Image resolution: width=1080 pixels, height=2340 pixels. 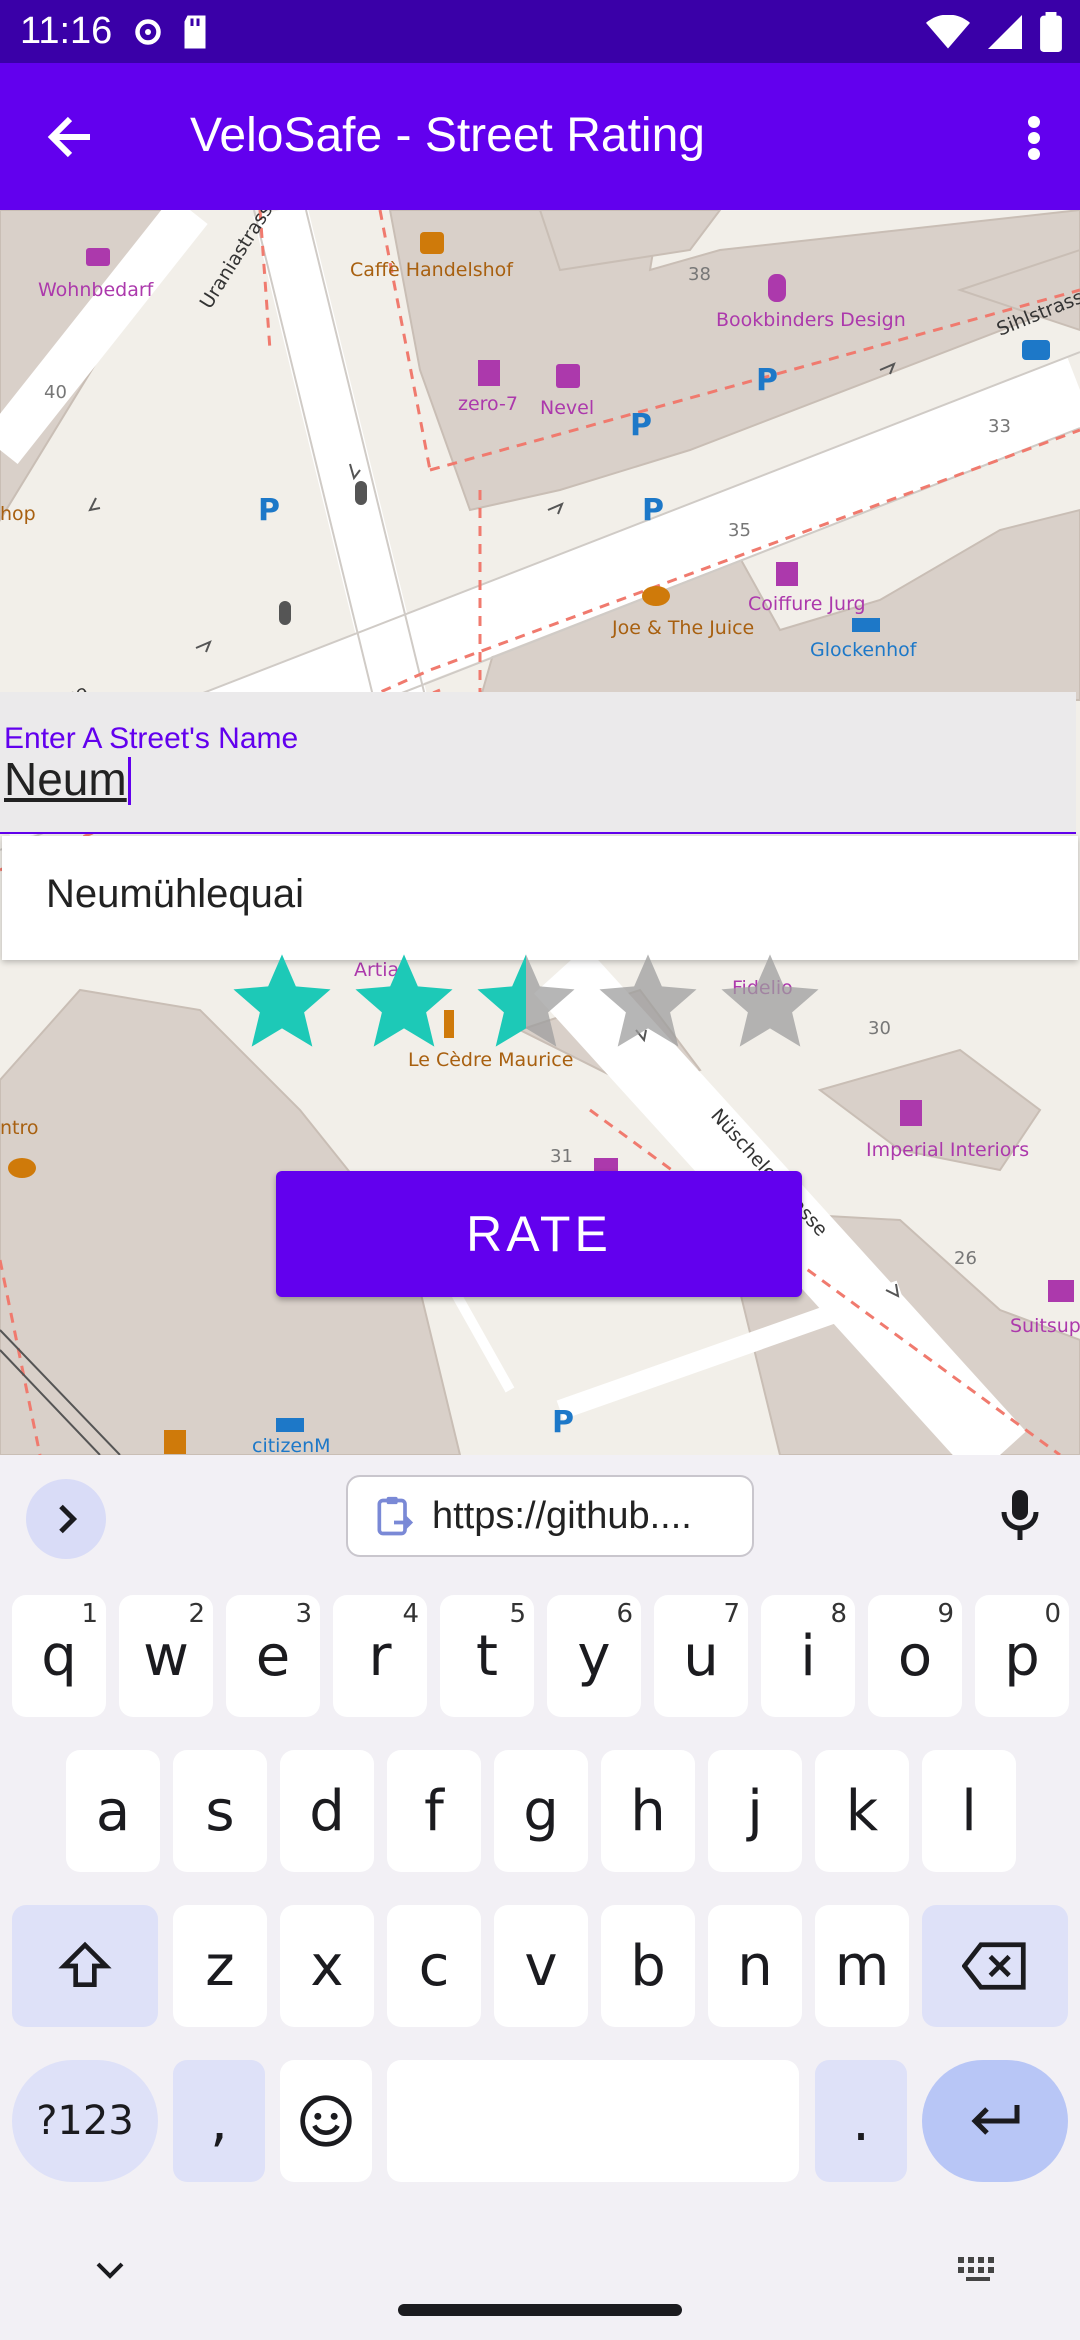 What do you see at coordinates (113, 1811) in the screenshot?
I see `key-a: a` at bounding box center [113, 1811].